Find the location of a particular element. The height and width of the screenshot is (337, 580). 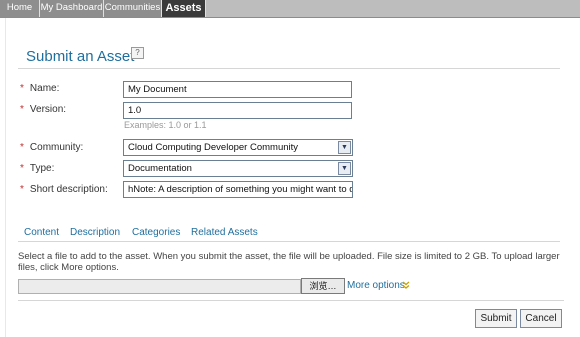

page-title: Submit an Asset is located at coordinates (80, 56).